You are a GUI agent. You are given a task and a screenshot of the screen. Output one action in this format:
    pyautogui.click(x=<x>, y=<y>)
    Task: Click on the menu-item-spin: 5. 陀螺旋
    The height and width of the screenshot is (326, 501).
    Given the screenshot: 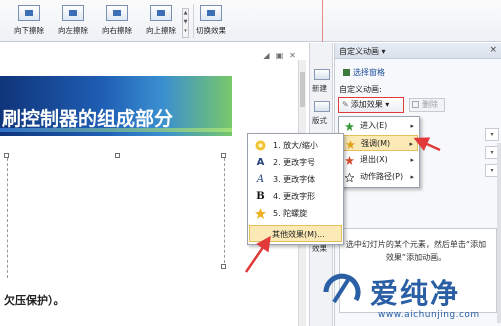 What is the action you would take?
    pyautogui.click(x=295, y=213)
    